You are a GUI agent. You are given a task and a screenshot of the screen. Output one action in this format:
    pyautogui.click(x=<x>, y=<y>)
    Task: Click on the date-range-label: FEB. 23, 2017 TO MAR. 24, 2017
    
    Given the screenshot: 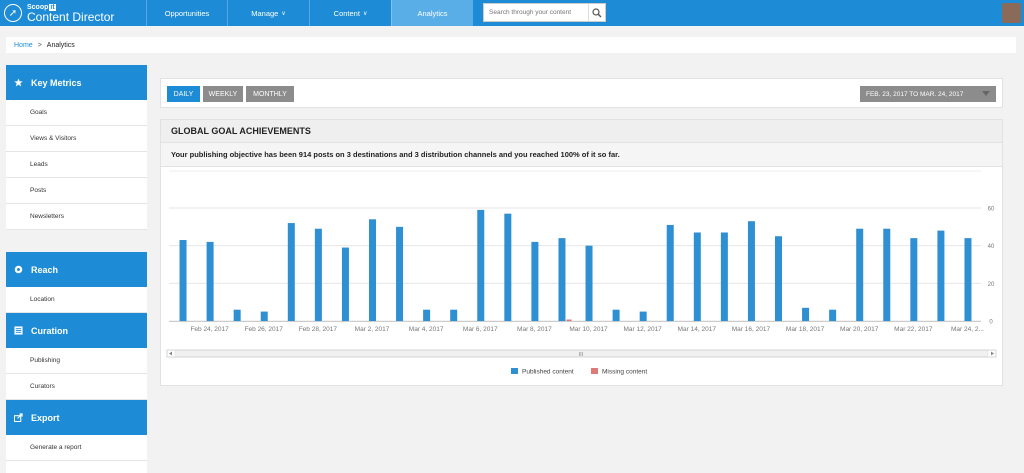 What is the action you would take?
    pyautogui.click(x=915, y=94)
    